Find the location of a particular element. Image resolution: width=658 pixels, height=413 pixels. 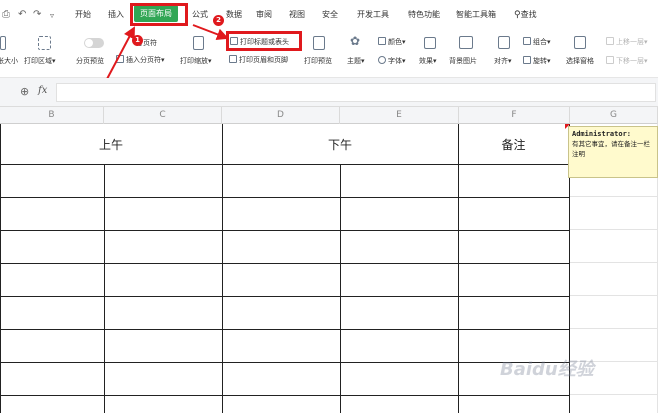

watermark: Baidu经验 is located at coordinates (547, 369).